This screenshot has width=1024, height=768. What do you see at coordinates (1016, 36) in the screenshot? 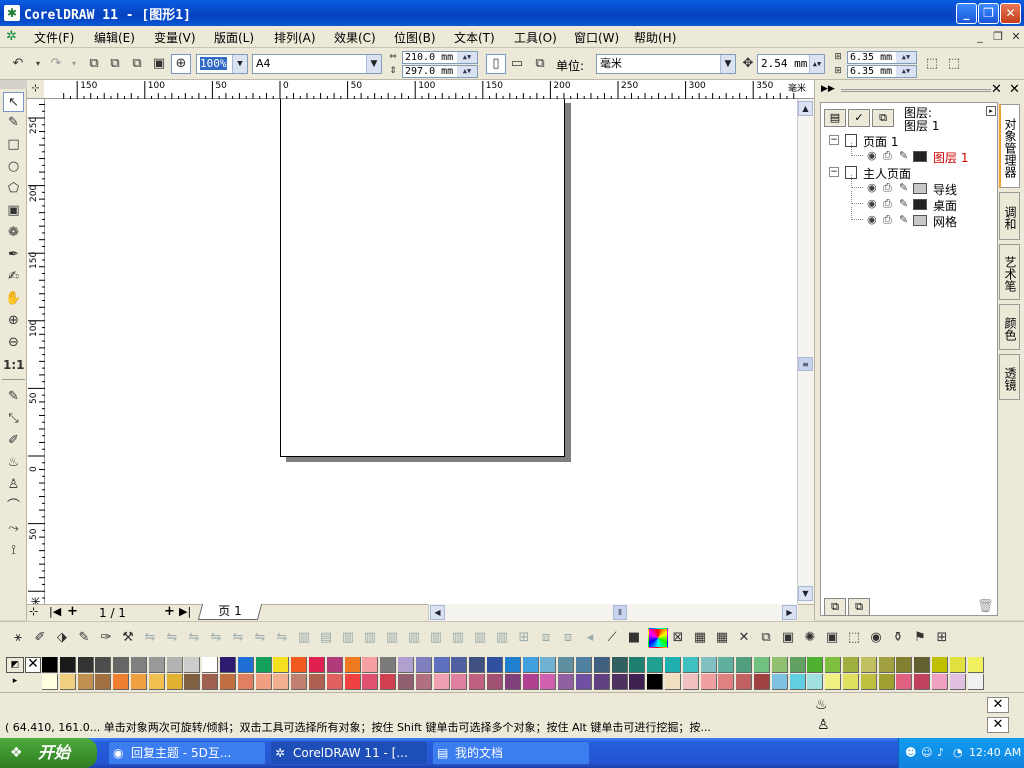
I see `doc-close-button: ✕` at bounding box center [1016, 36].